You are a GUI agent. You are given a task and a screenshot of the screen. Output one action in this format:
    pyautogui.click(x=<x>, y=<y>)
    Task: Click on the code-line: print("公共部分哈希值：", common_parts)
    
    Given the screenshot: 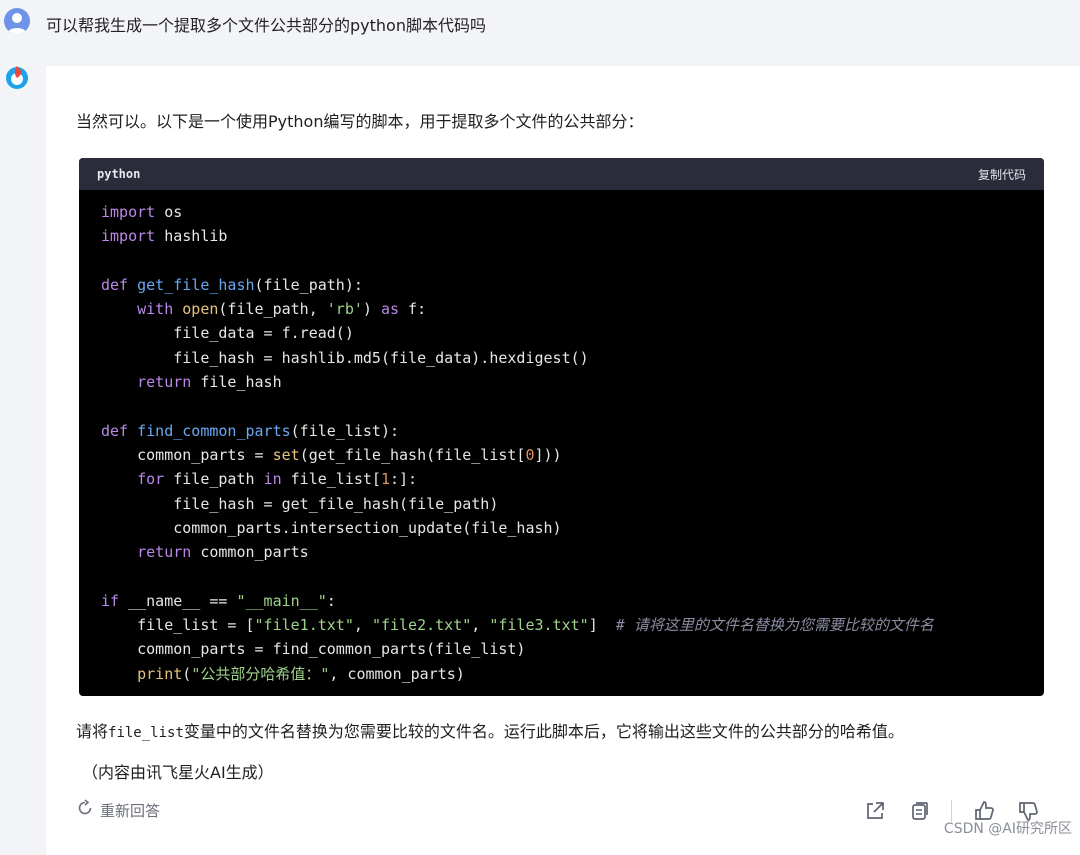 What is the action you would take?
    pyautogui.click(x=301, y=673)
    